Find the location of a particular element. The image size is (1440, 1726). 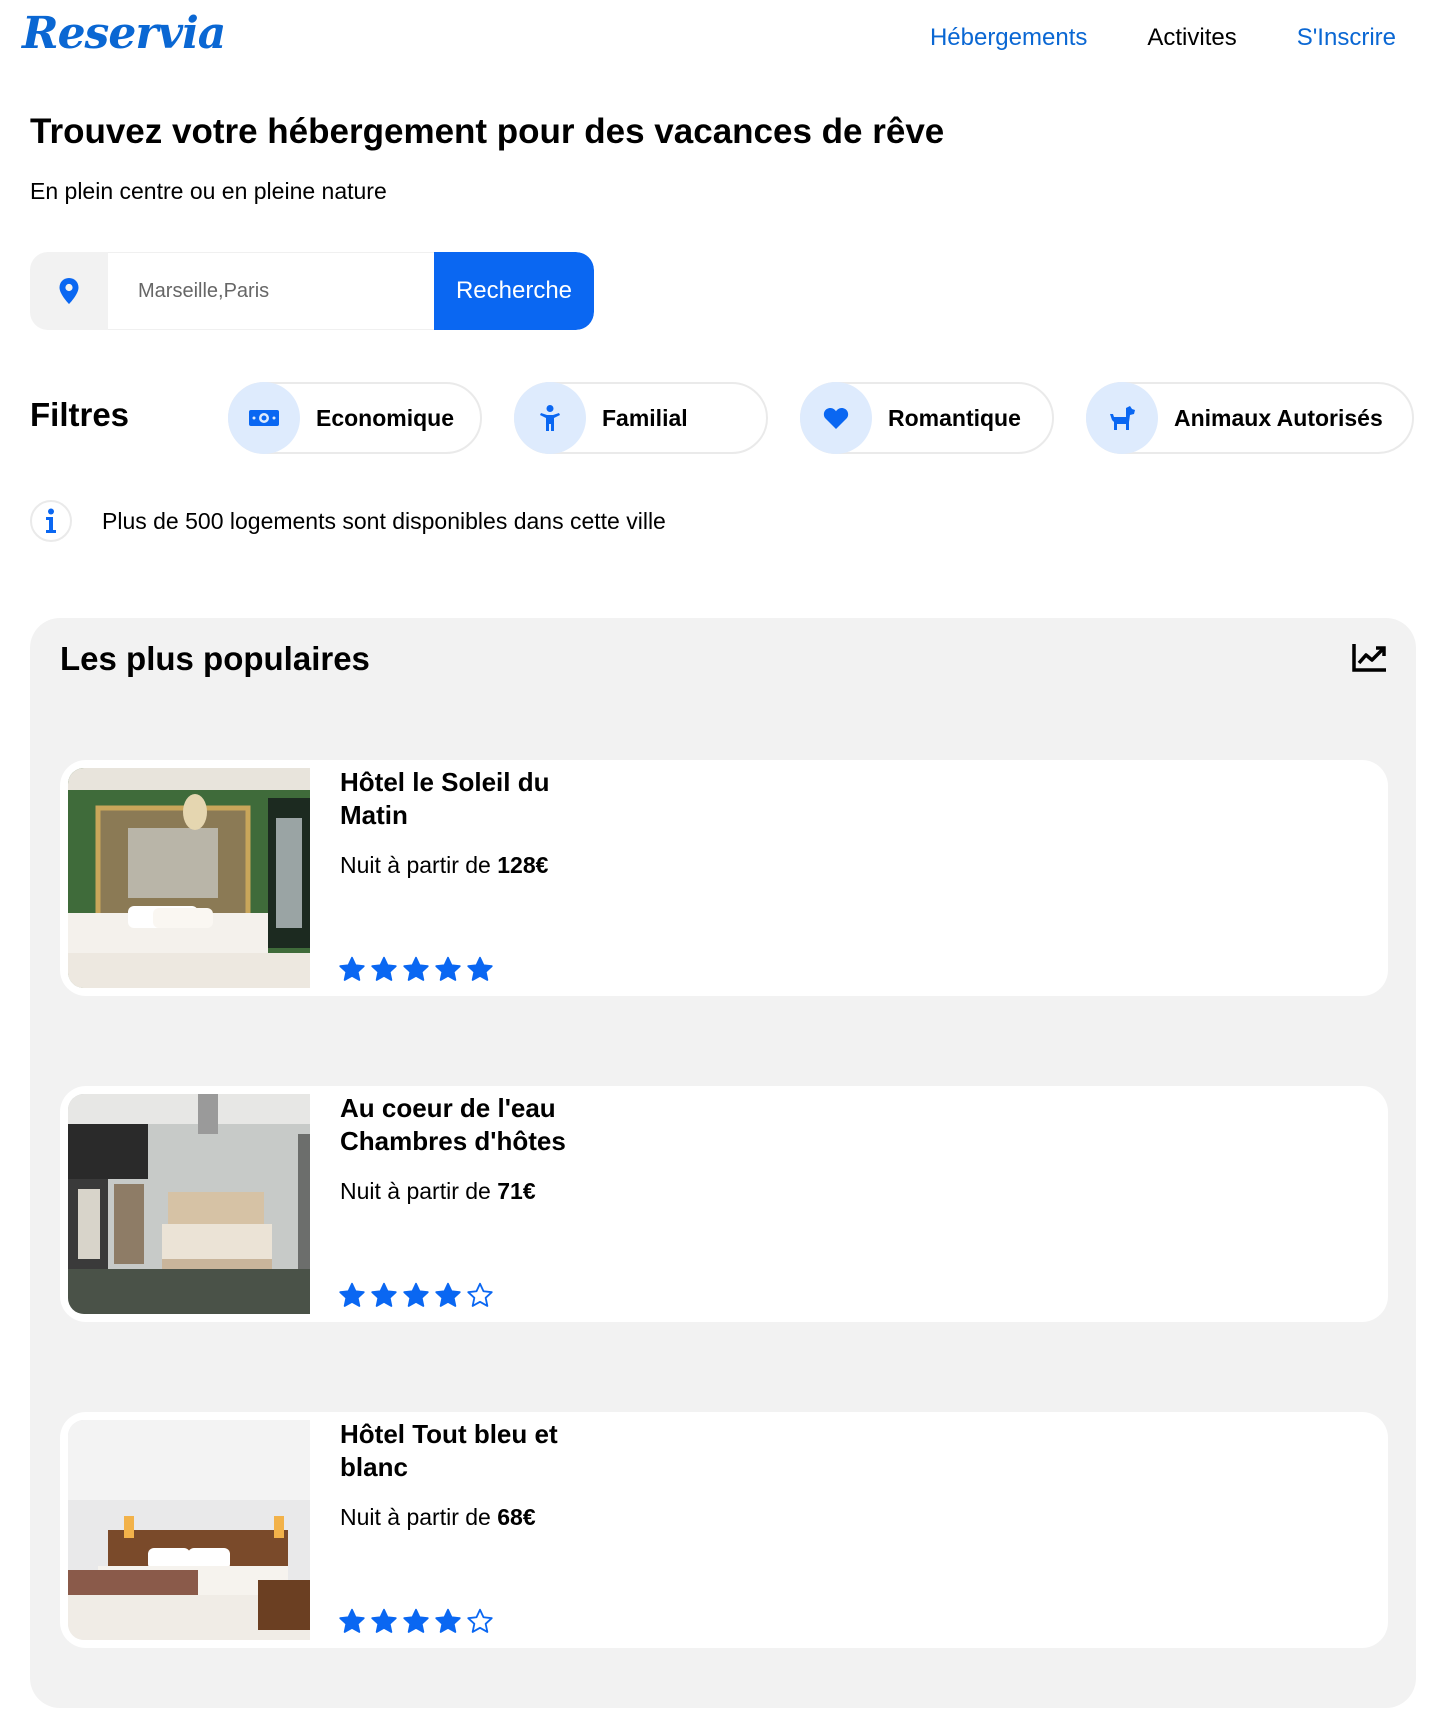

hotel-photo-loft-room is located at coordinates (189, 1204).